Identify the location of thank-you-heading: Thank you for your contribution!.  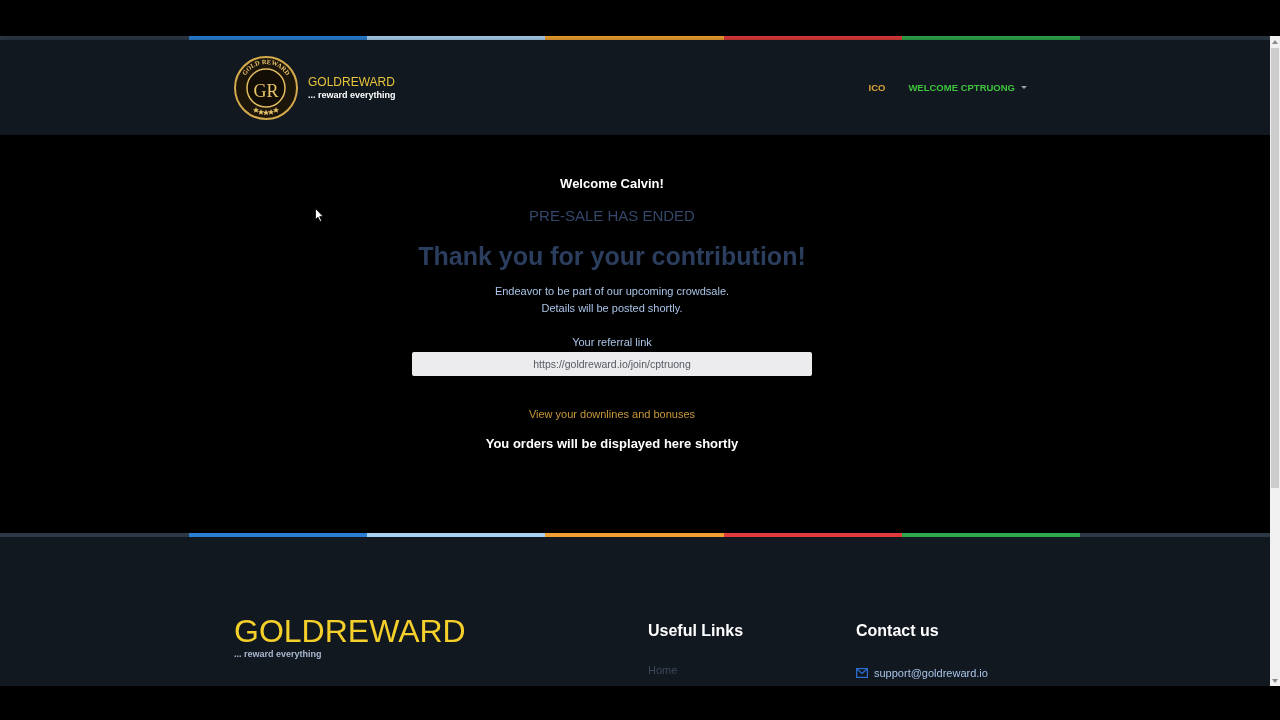
(612, 256).